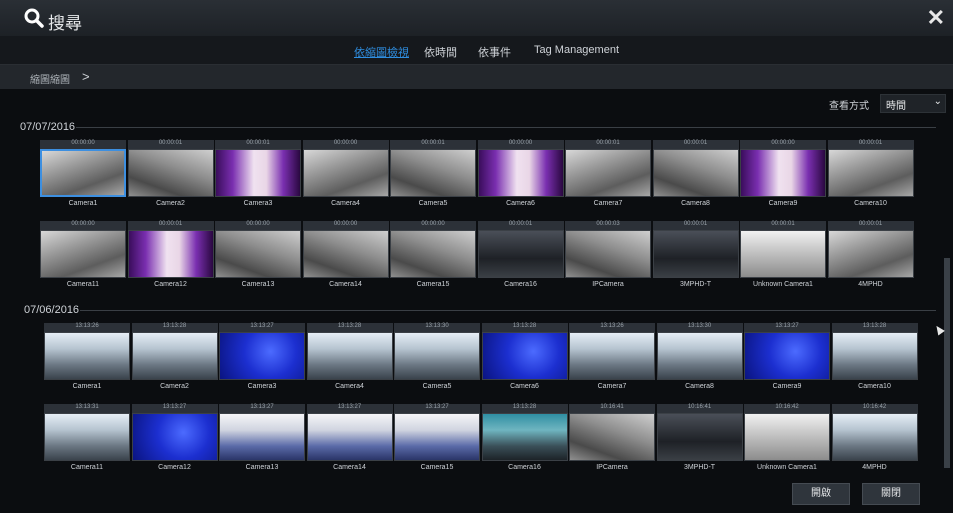  Describe the element at coordinates (520, 257) in the screenshot. I see `camera-thumbnail: 00:00:01 Camera16` at that location.